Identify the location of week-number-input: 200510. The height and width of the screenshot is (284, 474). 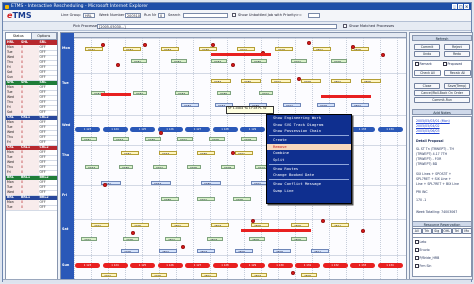
(133, 15).